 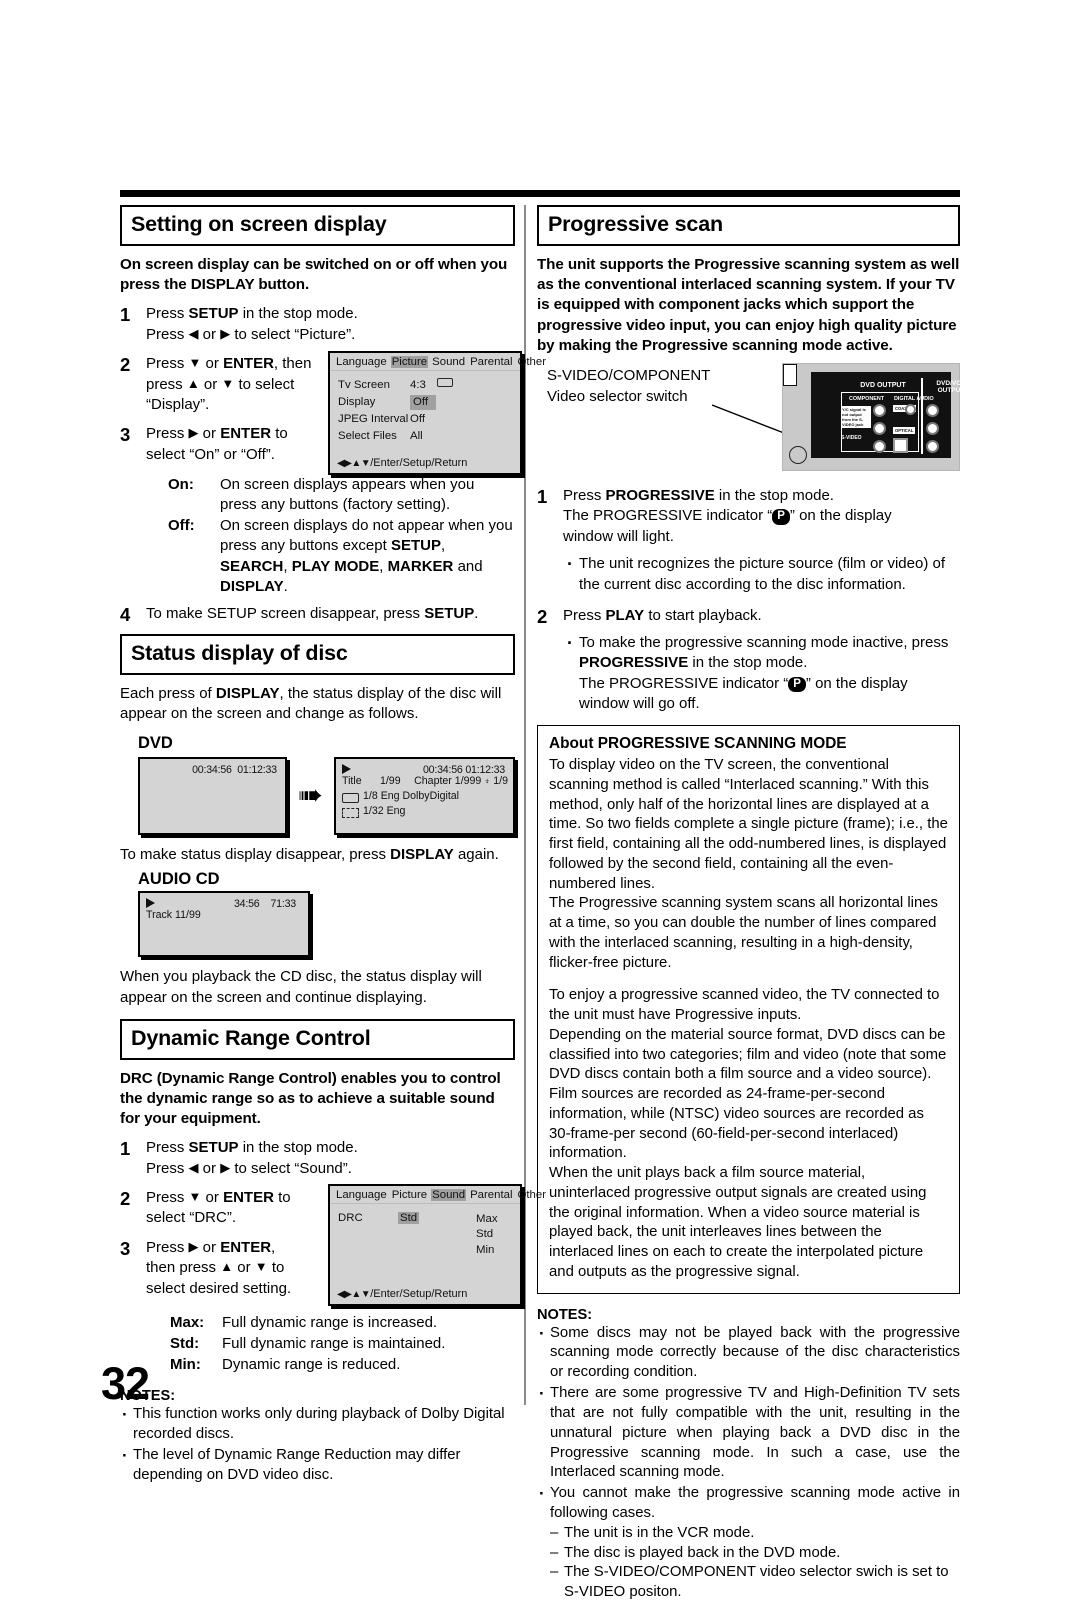 I want to click on drc-option-std: Std, so click(x=484, y=1234).